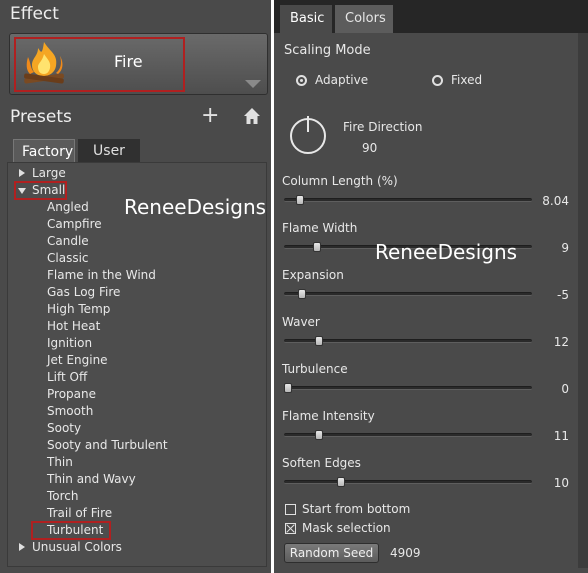  What do you see at coordinates (565, 389) in the screenshot?
I see `slider-value: 0` at bounding box center [565, 389].